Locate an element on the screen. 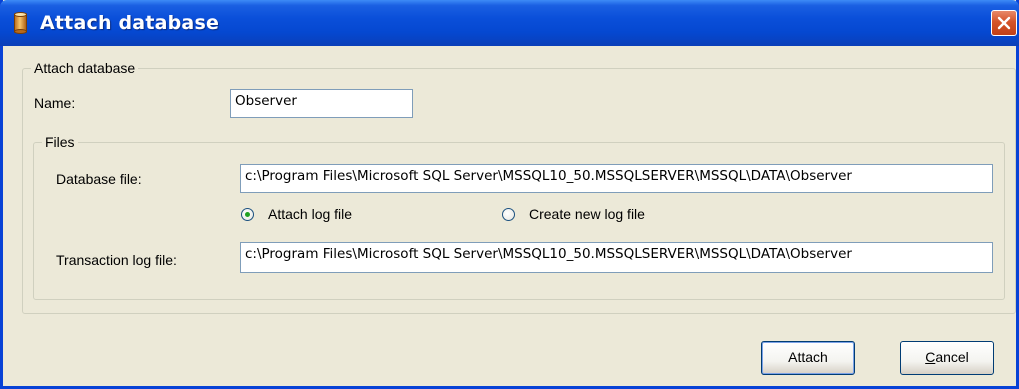 This screenshot has width=1019, height=389. create-log-label: Create new log file is located at coordinates (587, 214).